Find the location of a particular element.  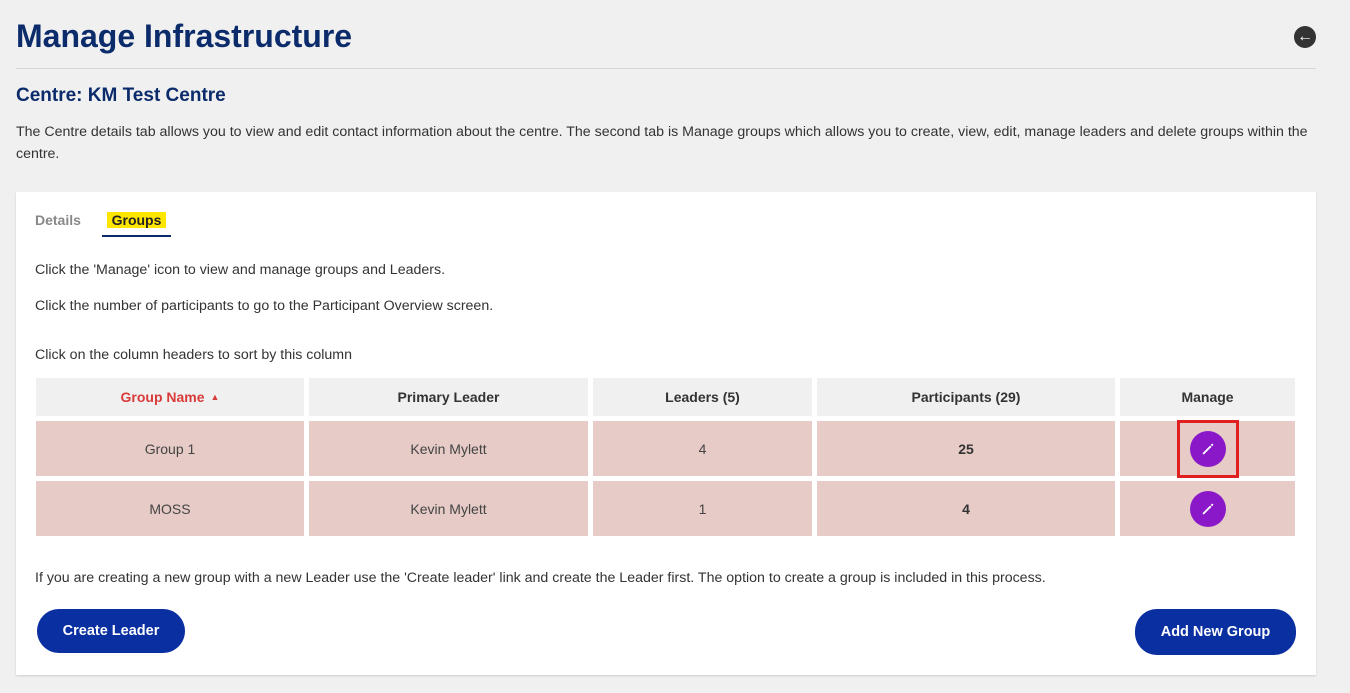

table-row: Group 1 Kevin Mylett 4 25 is located at coordinates (666, 448).